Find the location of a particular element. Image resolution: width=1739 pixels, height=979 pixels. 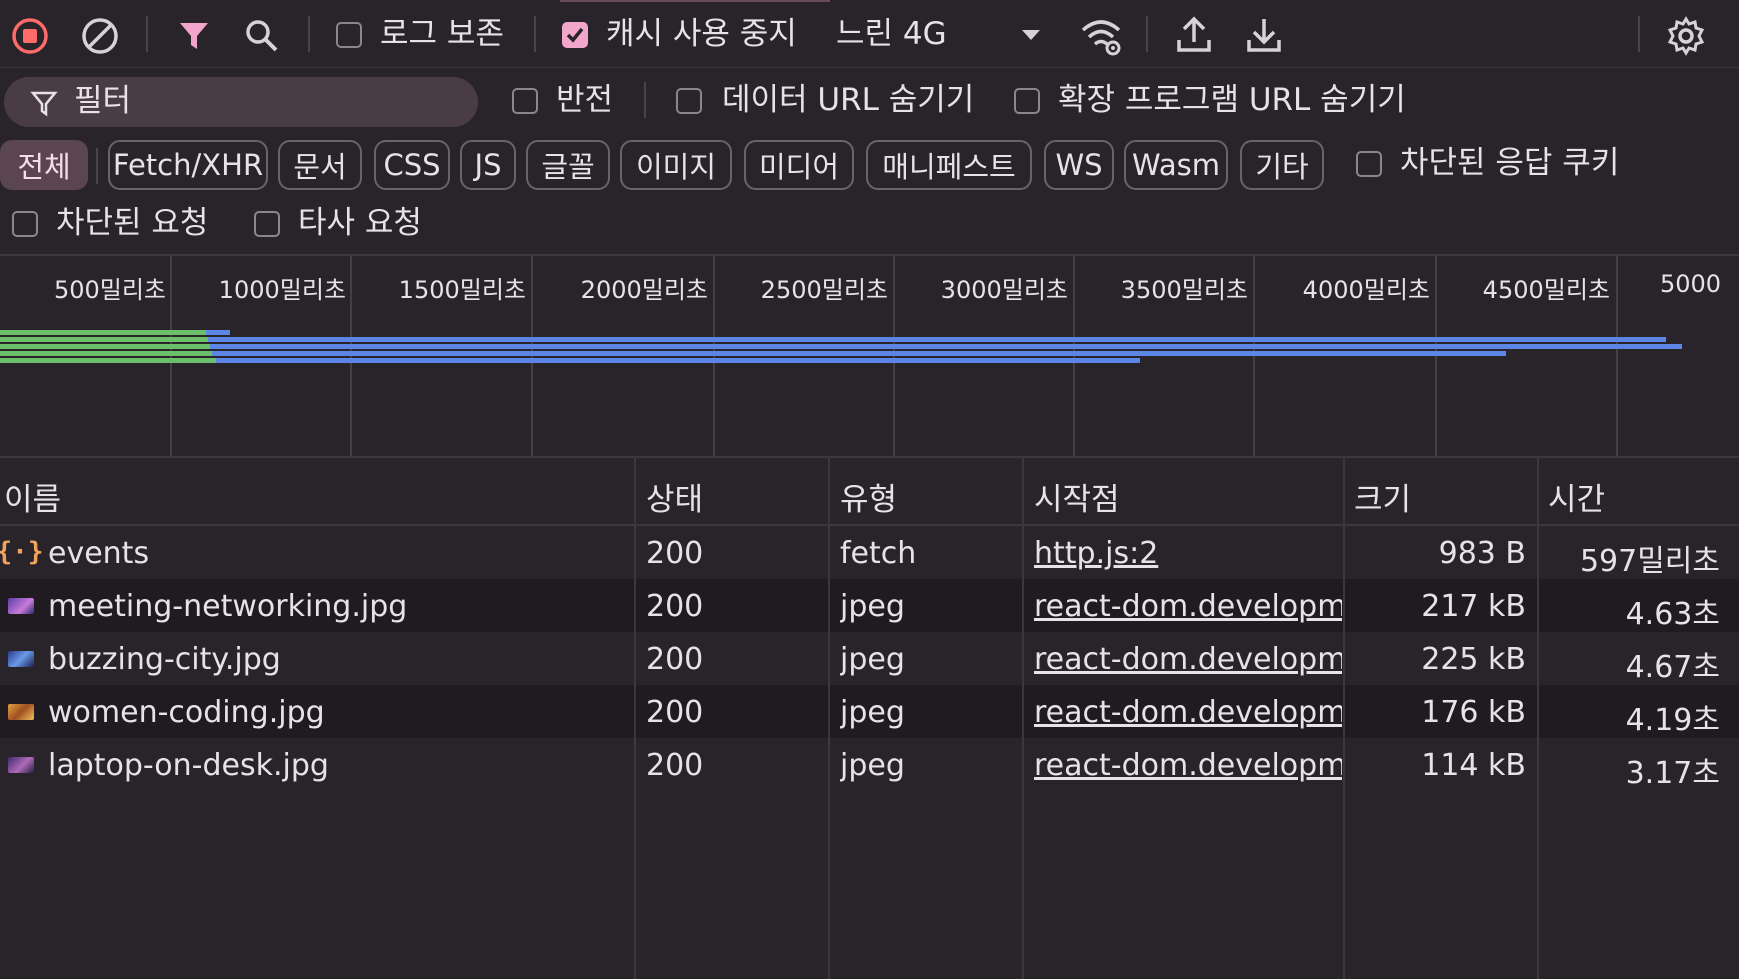

type-filter-img: 이미지 is located at coordinates (676, 165).